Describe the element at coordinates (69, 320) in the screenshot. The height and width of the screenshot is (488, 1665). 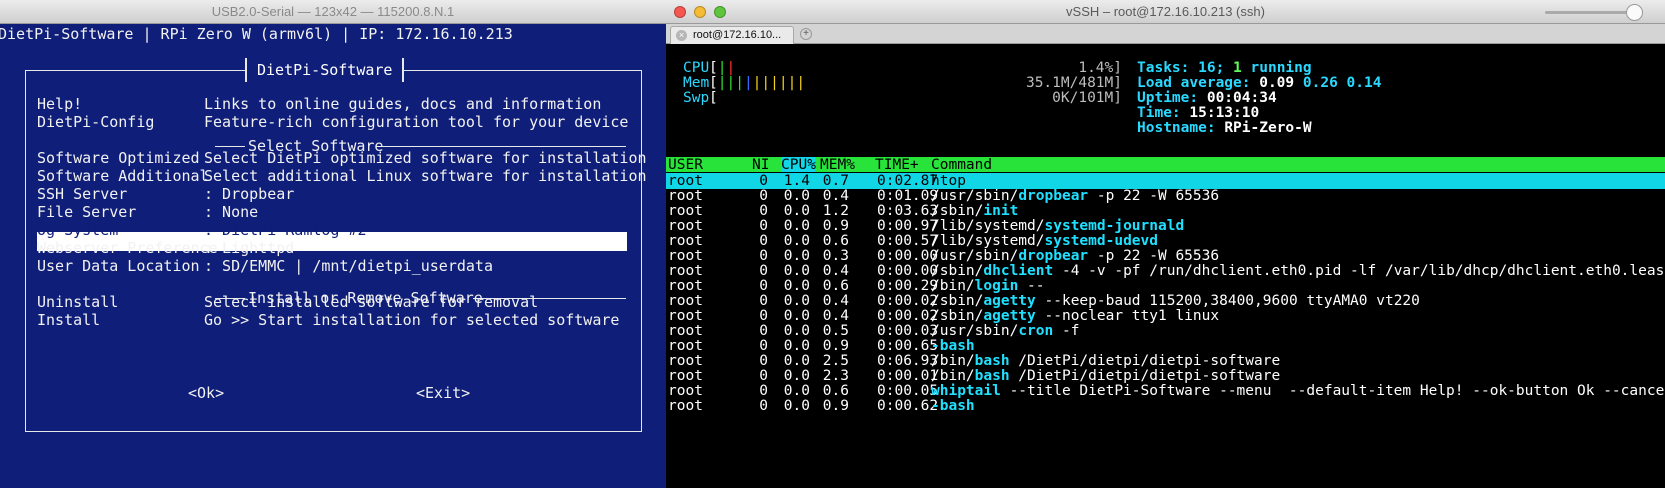
I see `menu-item-name: Install` at that location.